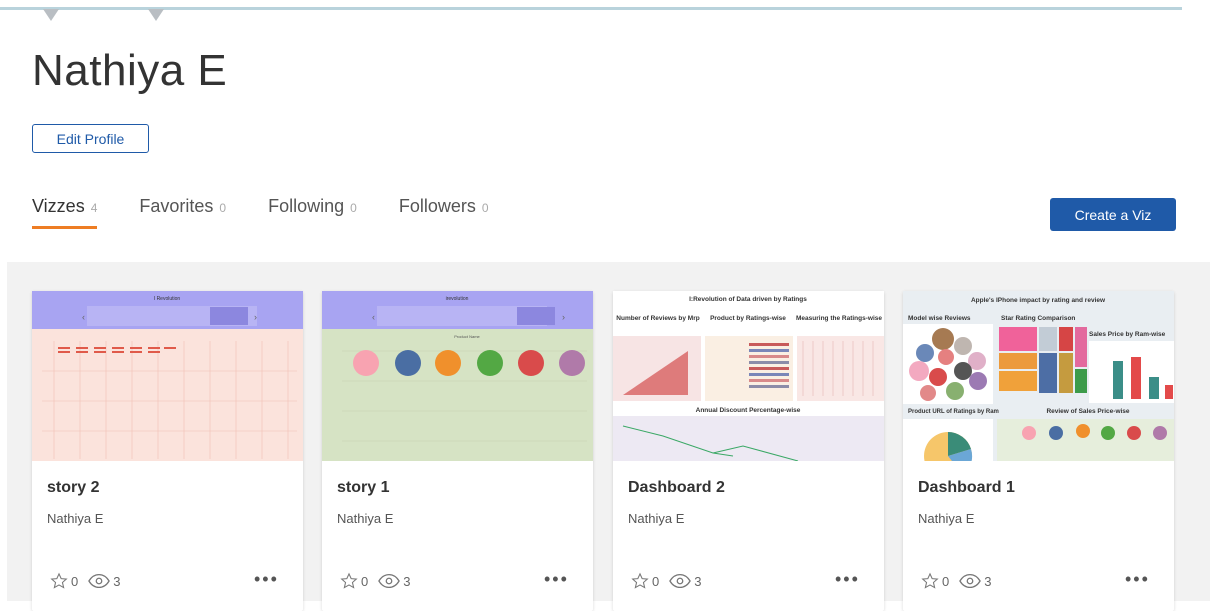 The image size is (1210, 611). Describe the element at coordinates (966, 488) in the screenshot. I see `viz-title: Dashboard 1` at that location.